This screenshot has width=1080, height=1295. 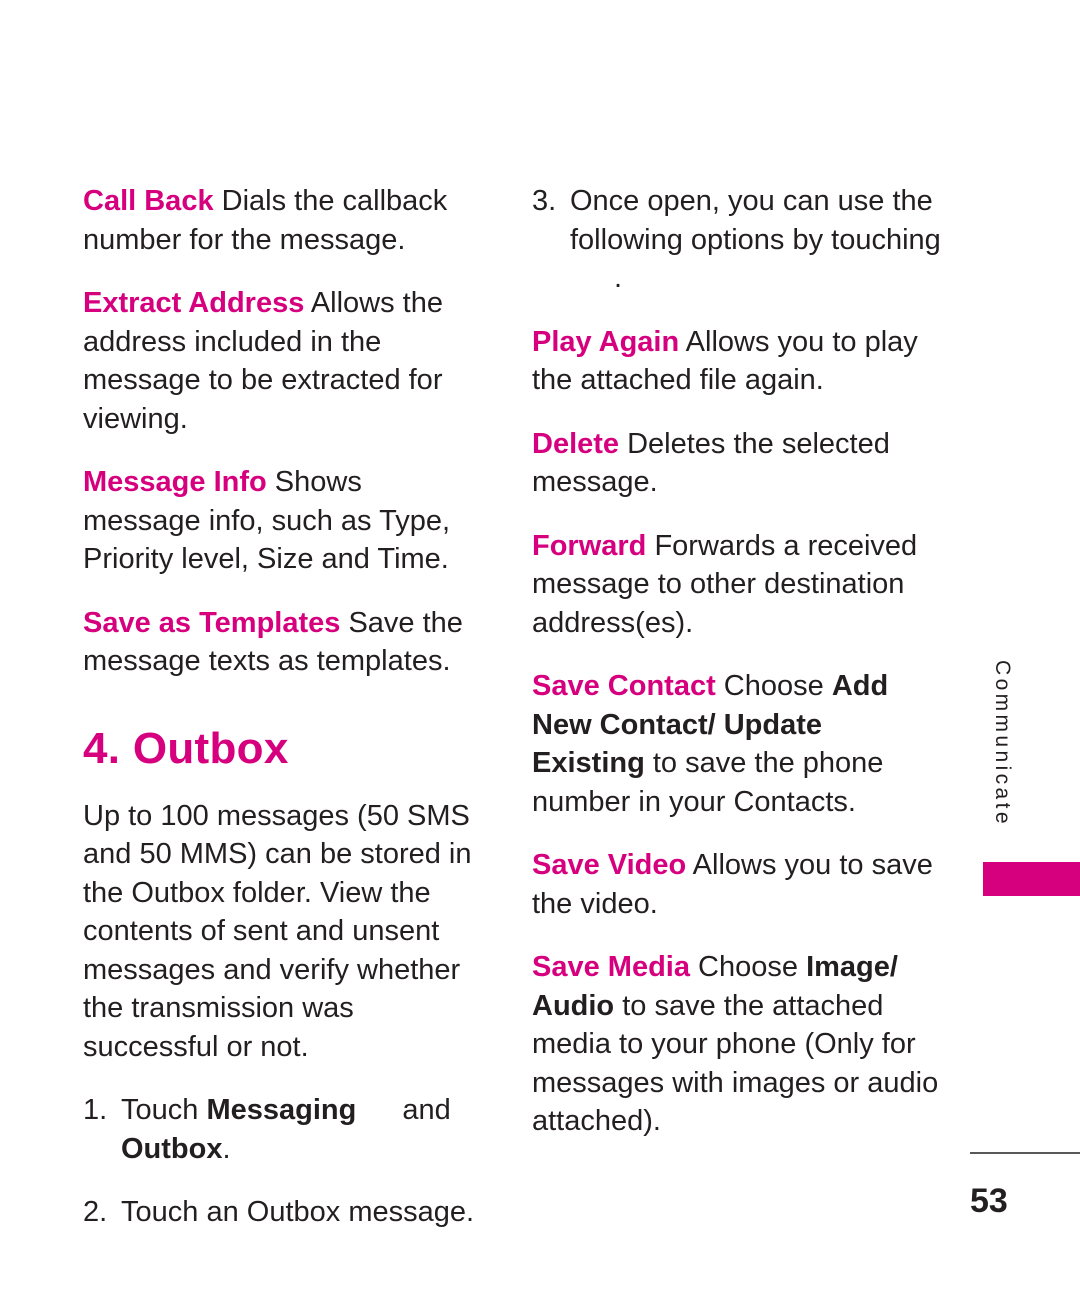 I want to click on footer-divider, so click(x=1025, y=1153).